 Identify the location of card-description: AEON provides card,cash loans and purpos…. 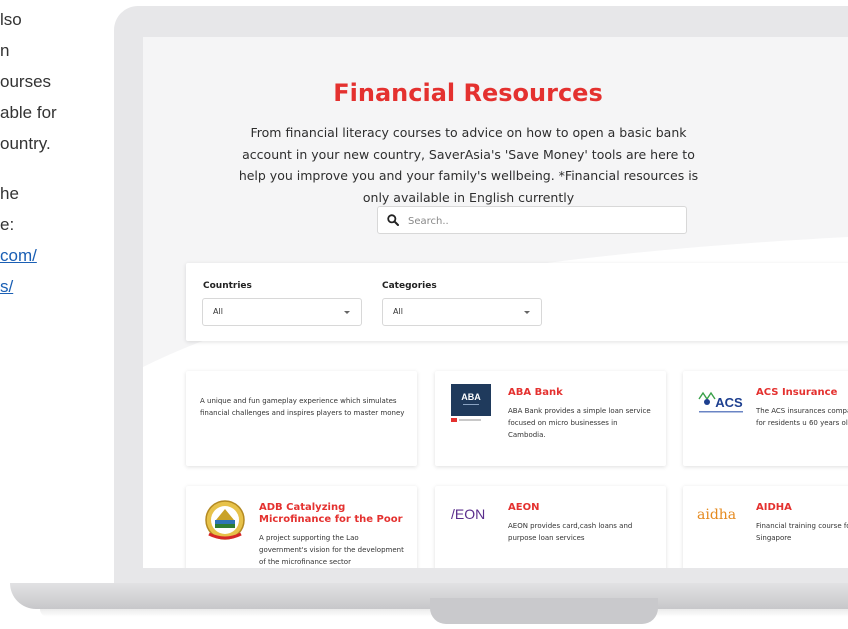
(570, 532).